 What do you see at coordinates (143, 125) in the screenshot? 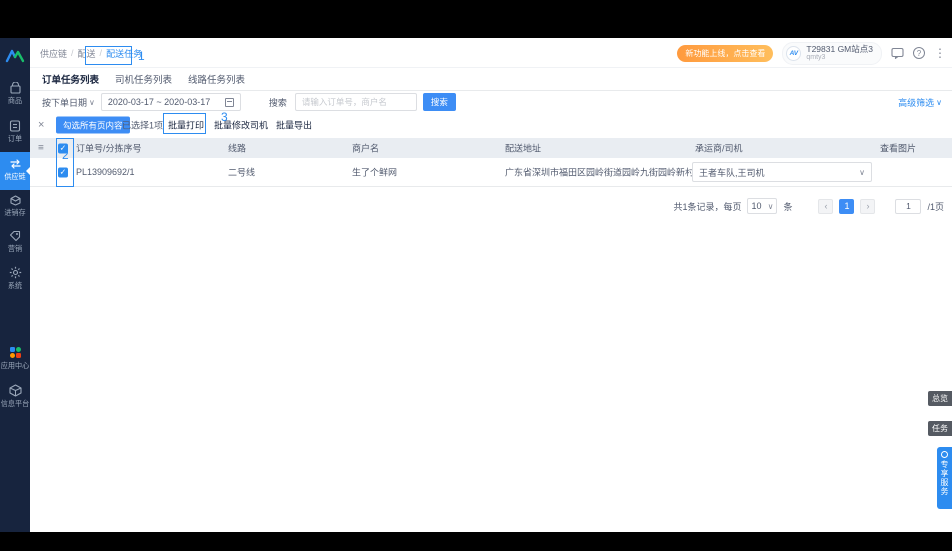
I see `selected-count: 已选择1项` at bounding box center [143, 125].